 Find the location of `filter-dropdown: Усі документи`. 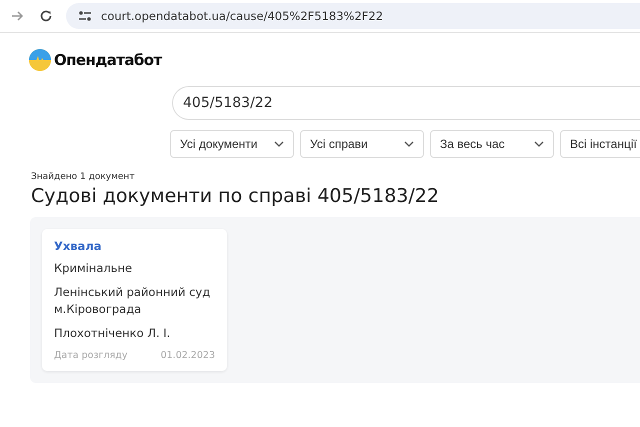

filter-dropdown: Усі документи is located at coordinates (232, 144).